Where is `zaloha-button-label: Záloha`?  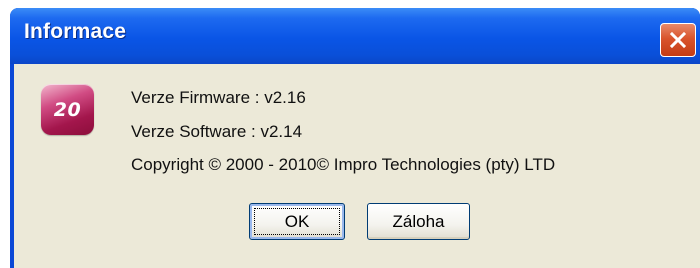
zaloha-button-label: Záloha is located at coordinates (418, 221).